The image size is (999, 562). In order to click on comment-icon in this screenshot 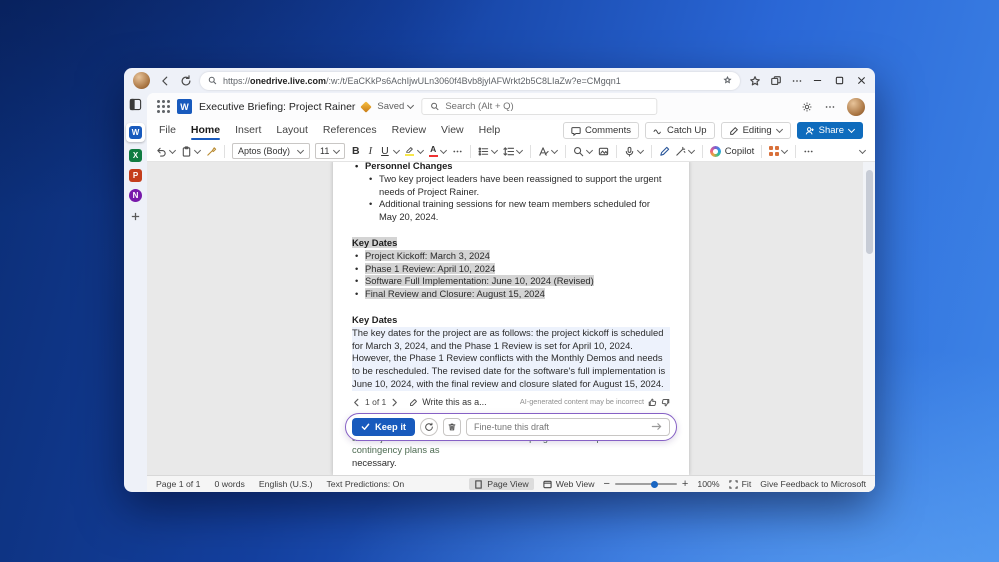, I will do `click(576, 131)`.